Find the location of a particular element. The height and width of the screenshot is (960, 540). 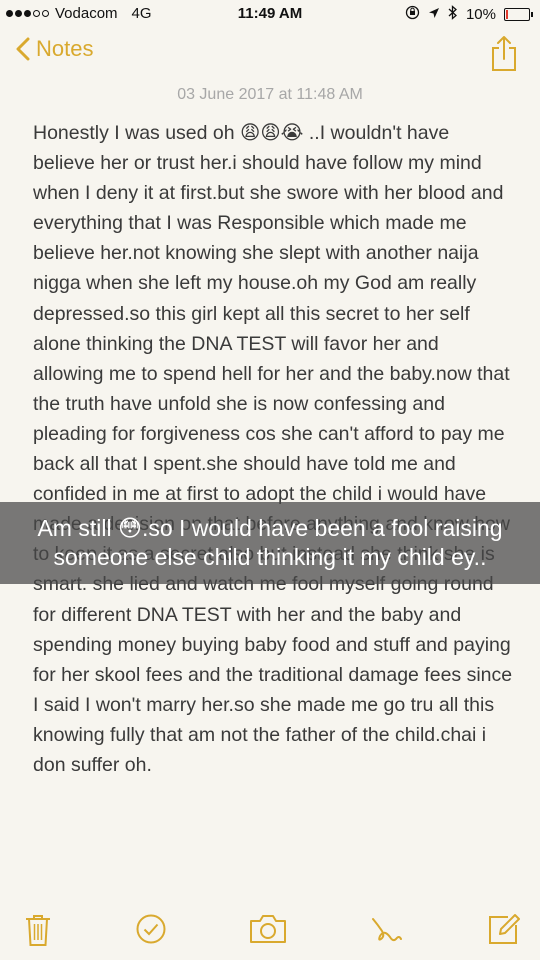

compose-button is located at coordinates (504, 931).